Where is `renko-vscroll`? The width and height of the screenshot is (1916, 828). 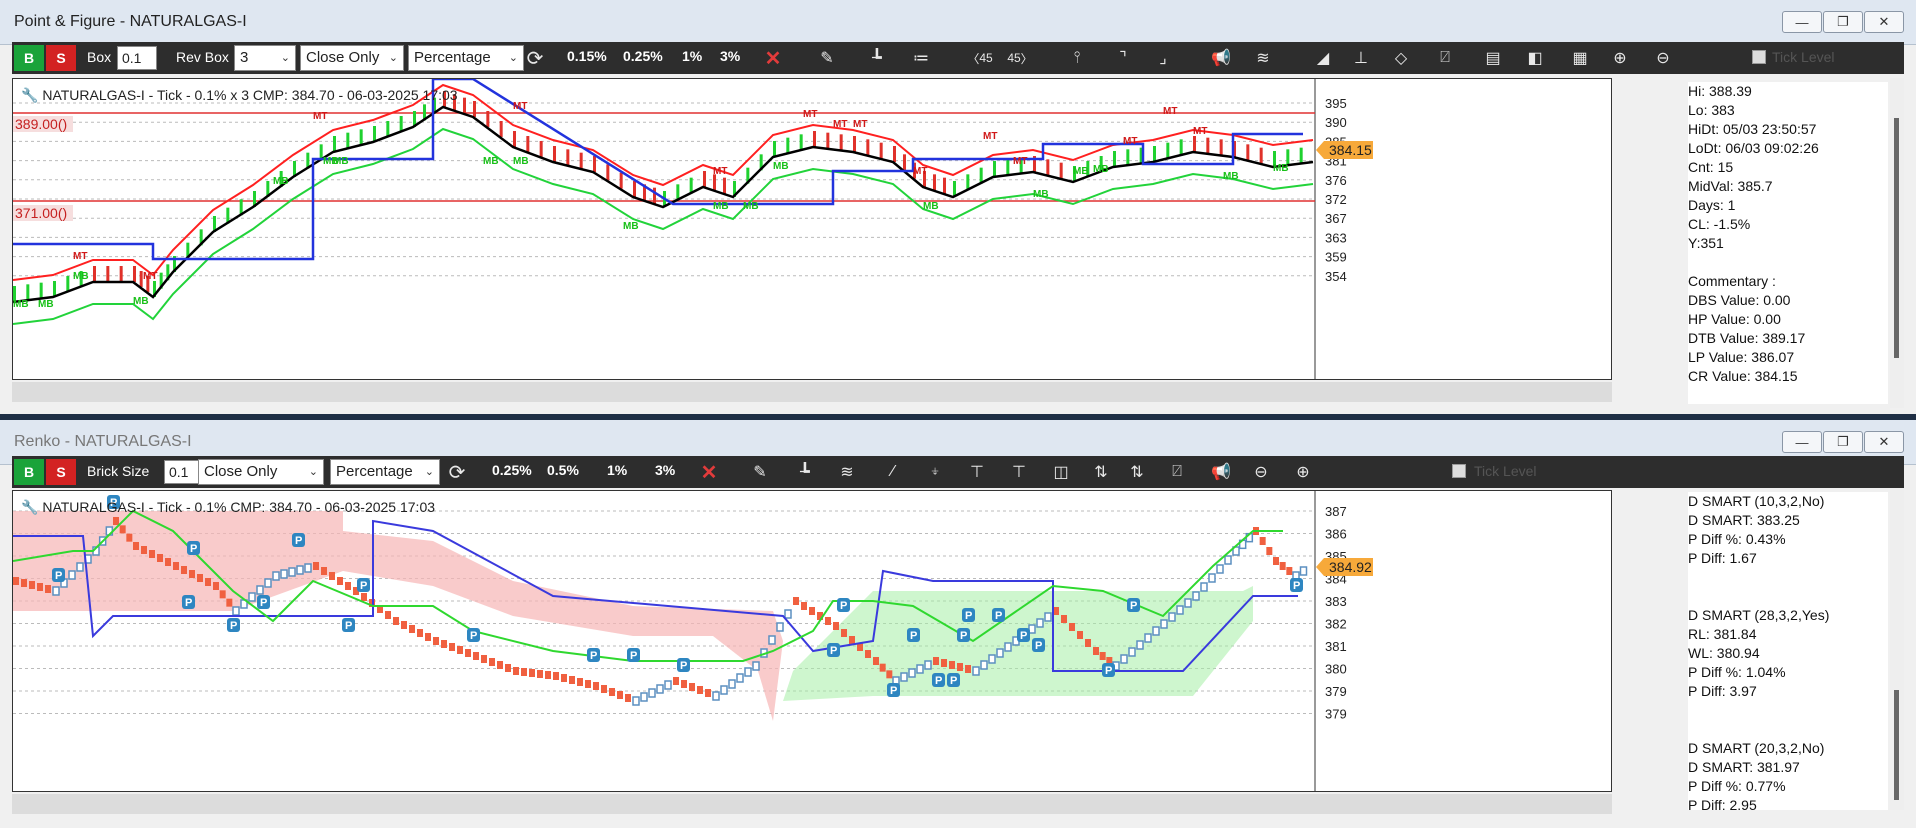 renko-vscroll is located at coordinates (1897, 650).